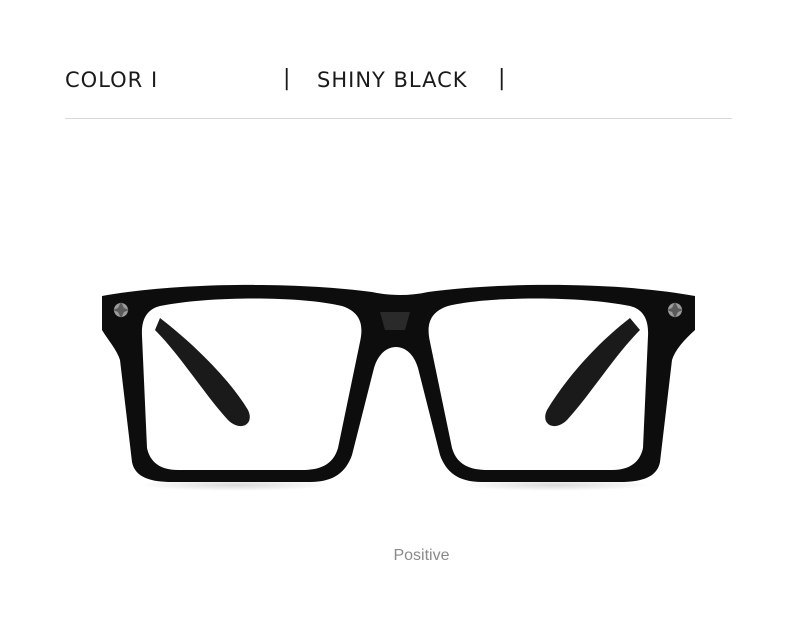 This screenshot has width=790, height=625. Describe the element at coordinates (392, 80) in the screenshot. I see `color-value: SHINY BLACK` at that location.